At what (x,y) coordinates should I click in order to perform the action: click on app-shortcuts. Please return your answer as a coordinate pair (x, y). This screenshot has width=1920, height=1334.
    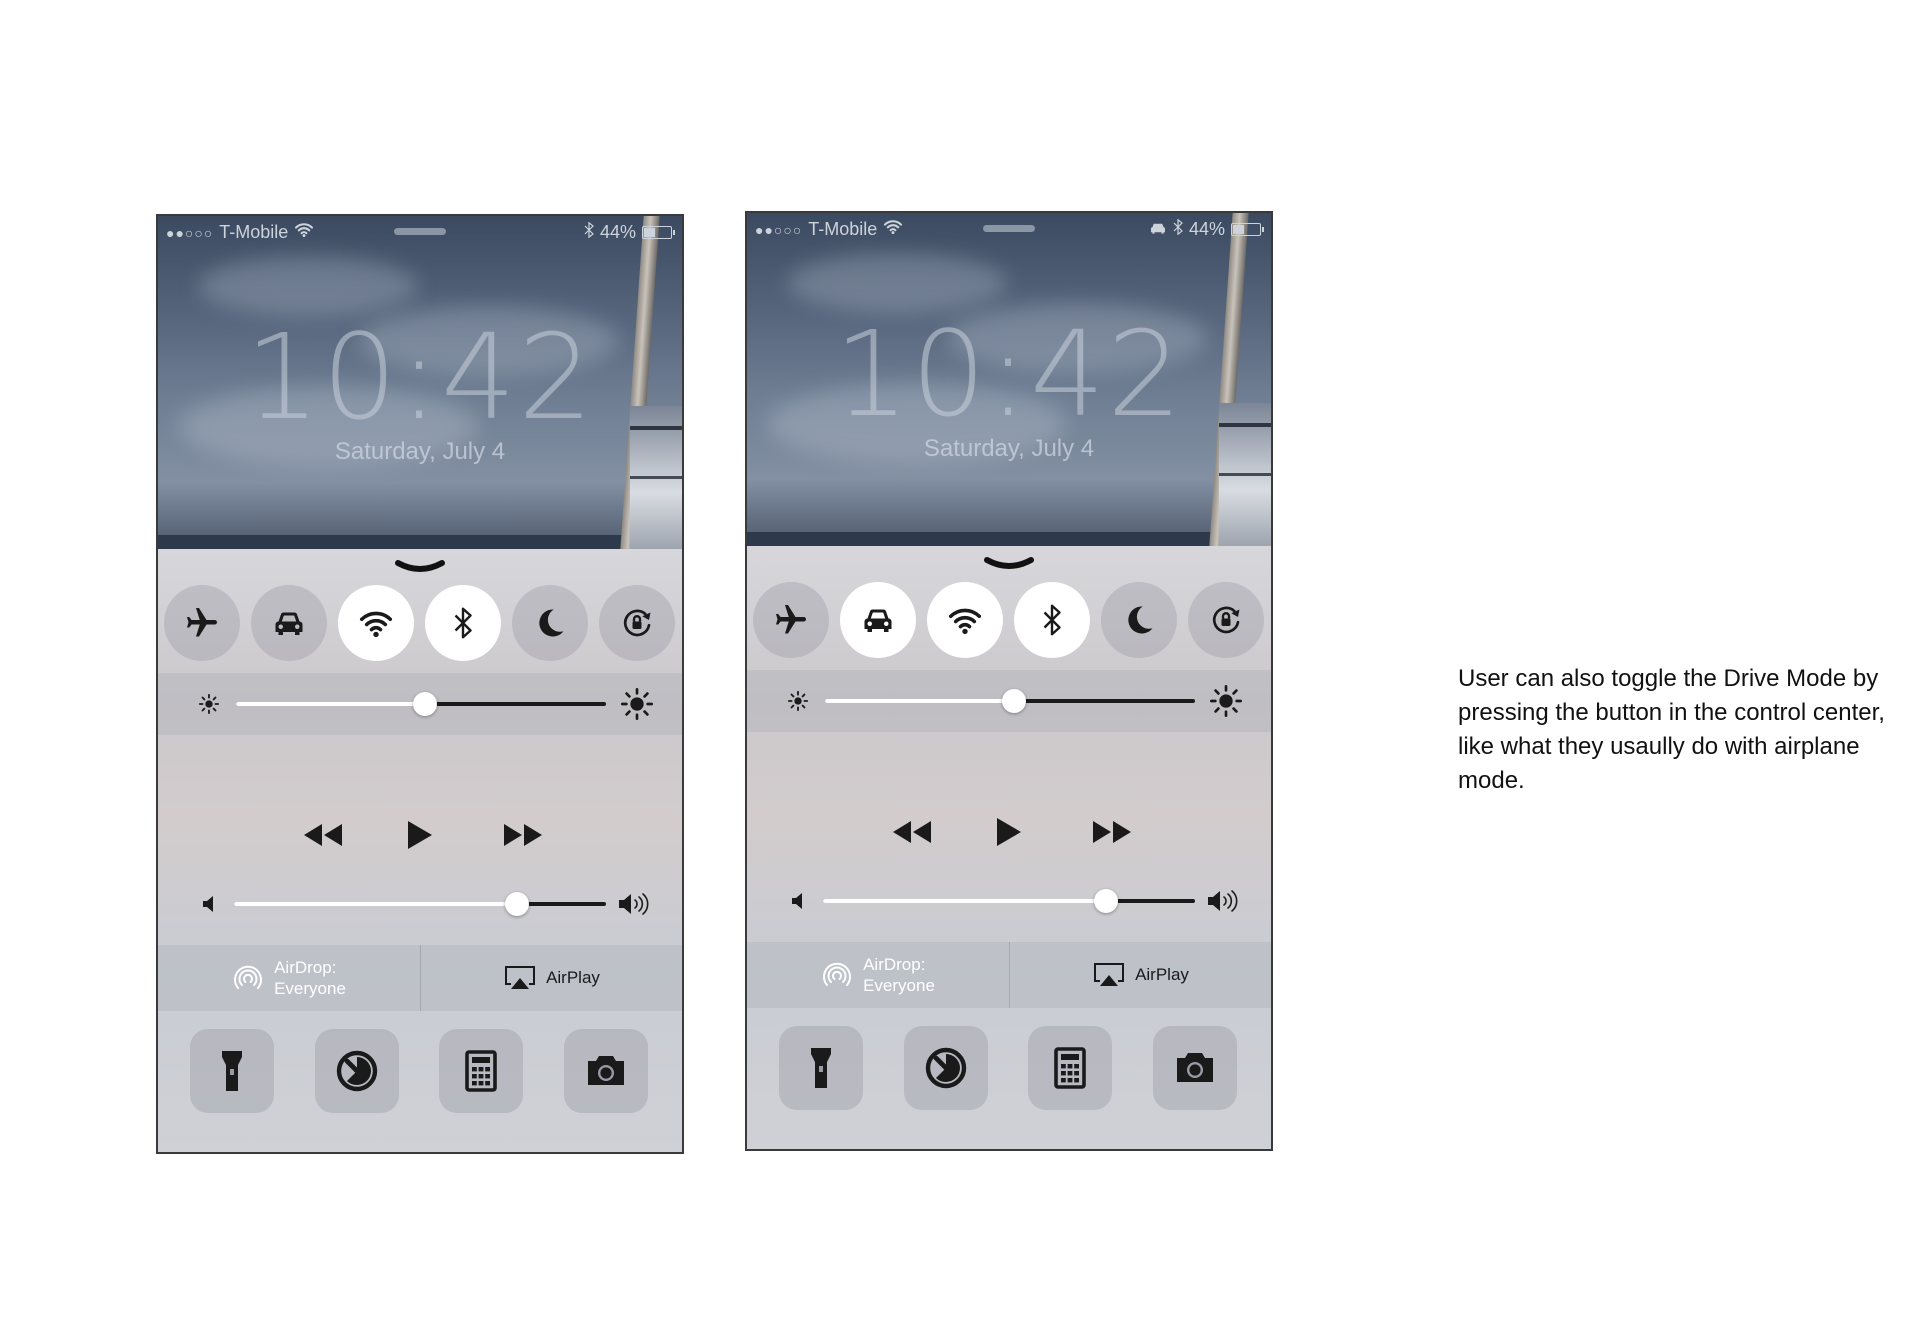
    Looking at the image, I should click on (1009, 1071).